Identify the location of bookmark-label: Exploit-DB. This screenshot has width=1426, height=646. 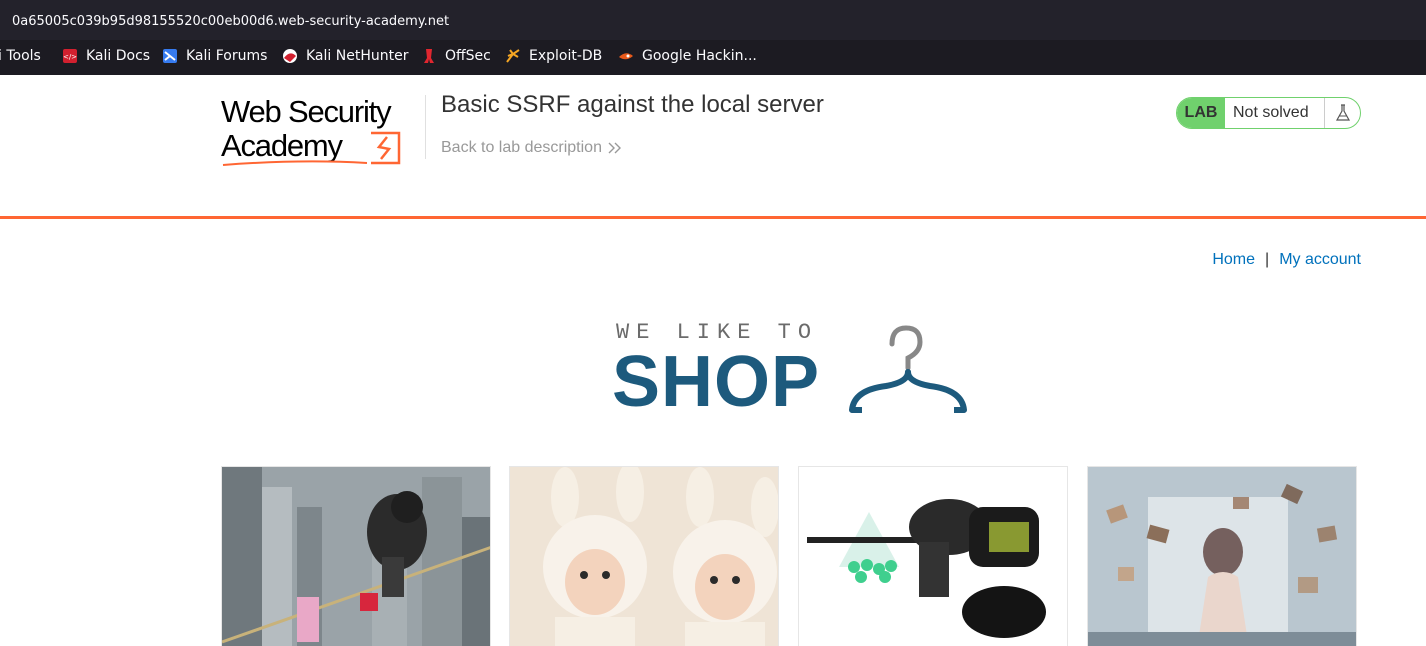
(566, 56).